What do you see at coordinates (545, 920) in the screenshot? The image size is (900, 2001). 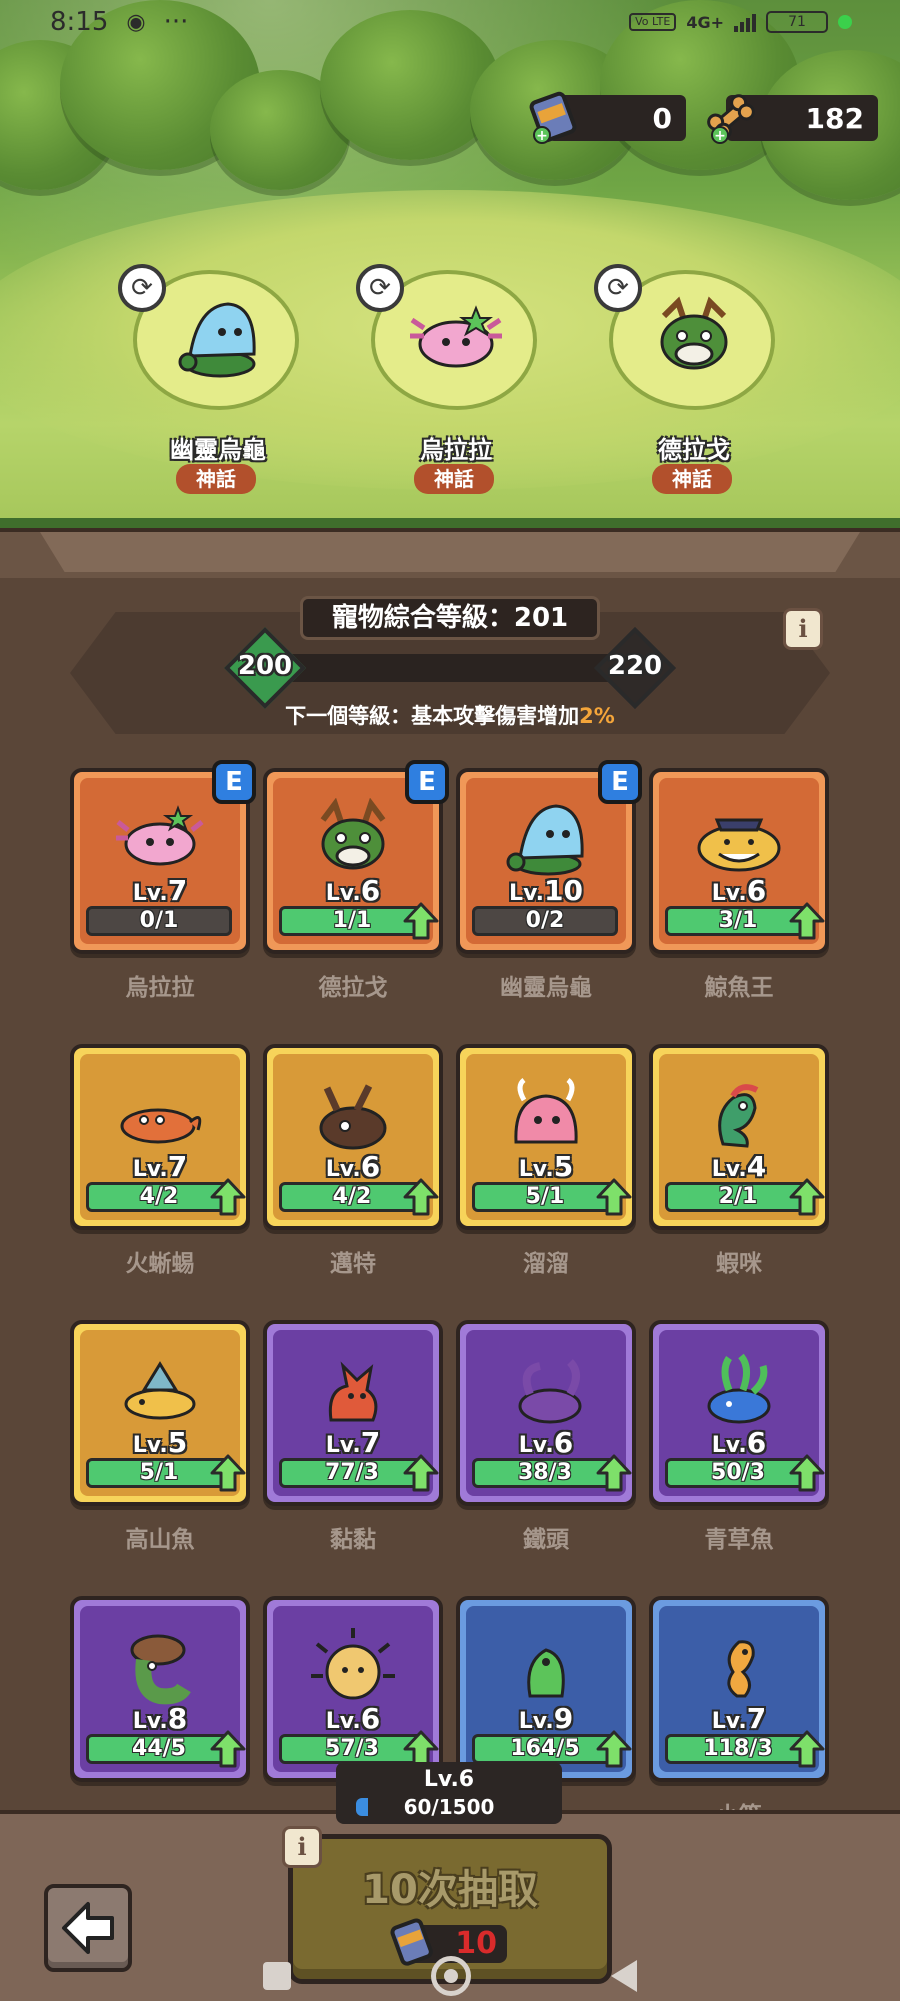 I see `pet-shard-count: 0/2` at bounding box center [545, 920].